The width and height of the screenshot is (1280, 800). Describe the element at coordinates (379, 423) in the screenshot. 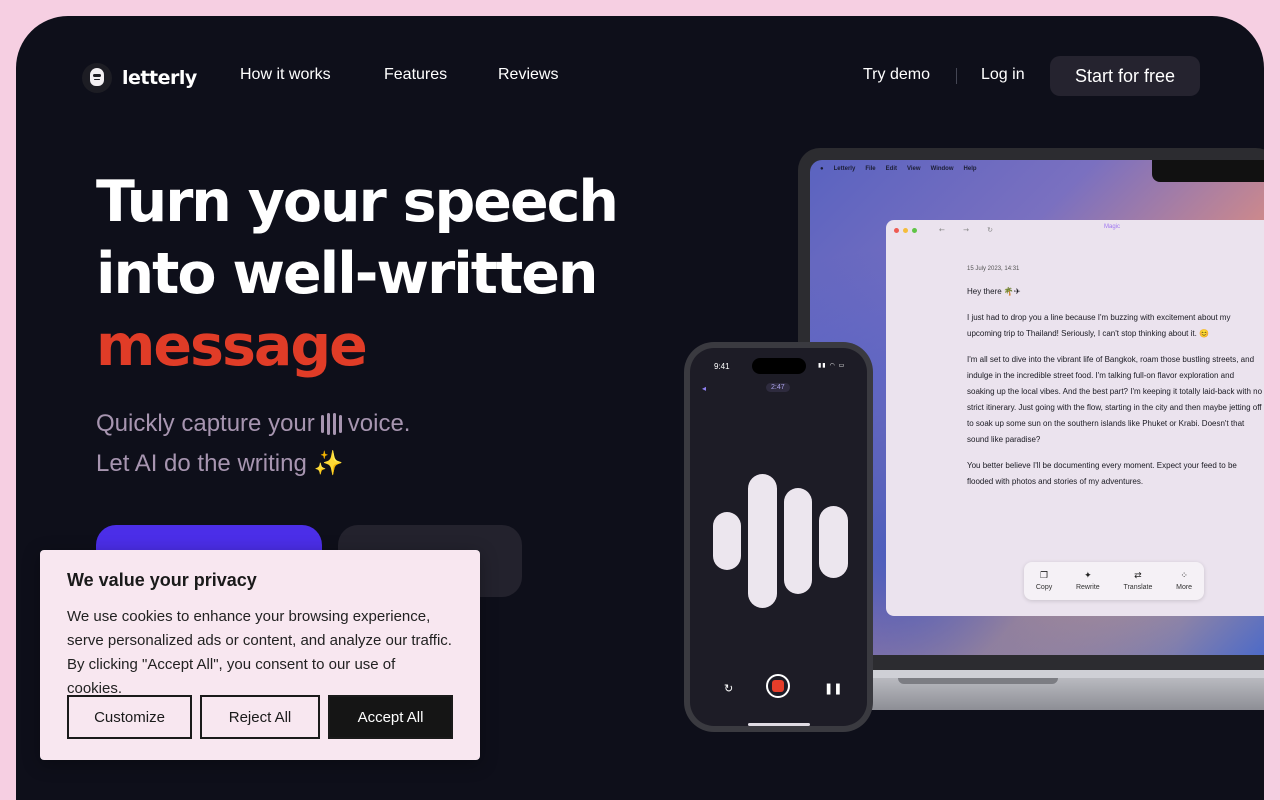

I see `subtitle-text-after: voice.` at that location.